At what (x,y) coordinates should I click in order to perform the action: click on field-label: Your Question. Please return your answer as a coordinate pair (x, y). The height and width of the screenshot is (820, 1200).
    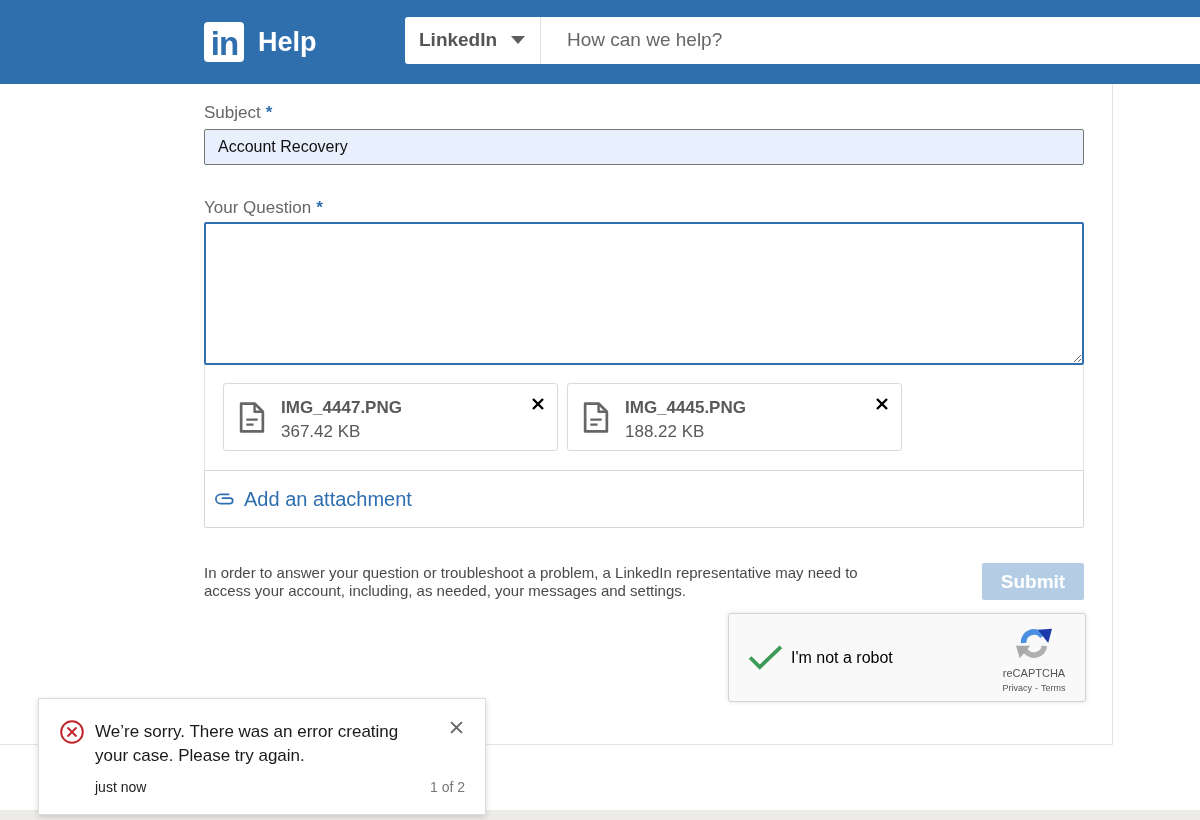
    Looking at the image, I should click on (258, 208).